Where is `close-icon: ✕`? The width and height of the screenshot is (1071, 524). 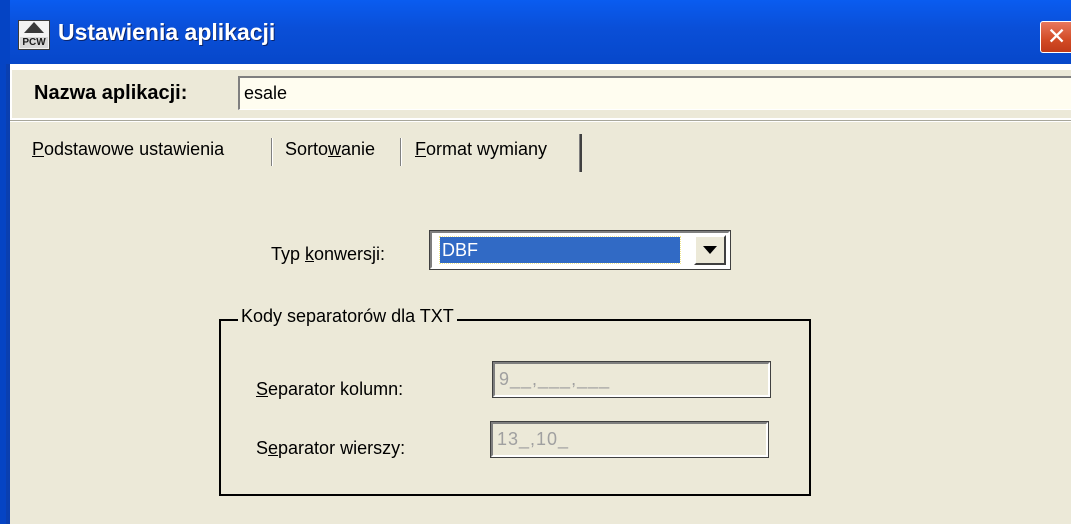 close-icon: ✕ is located at coordinates (1057, 37).